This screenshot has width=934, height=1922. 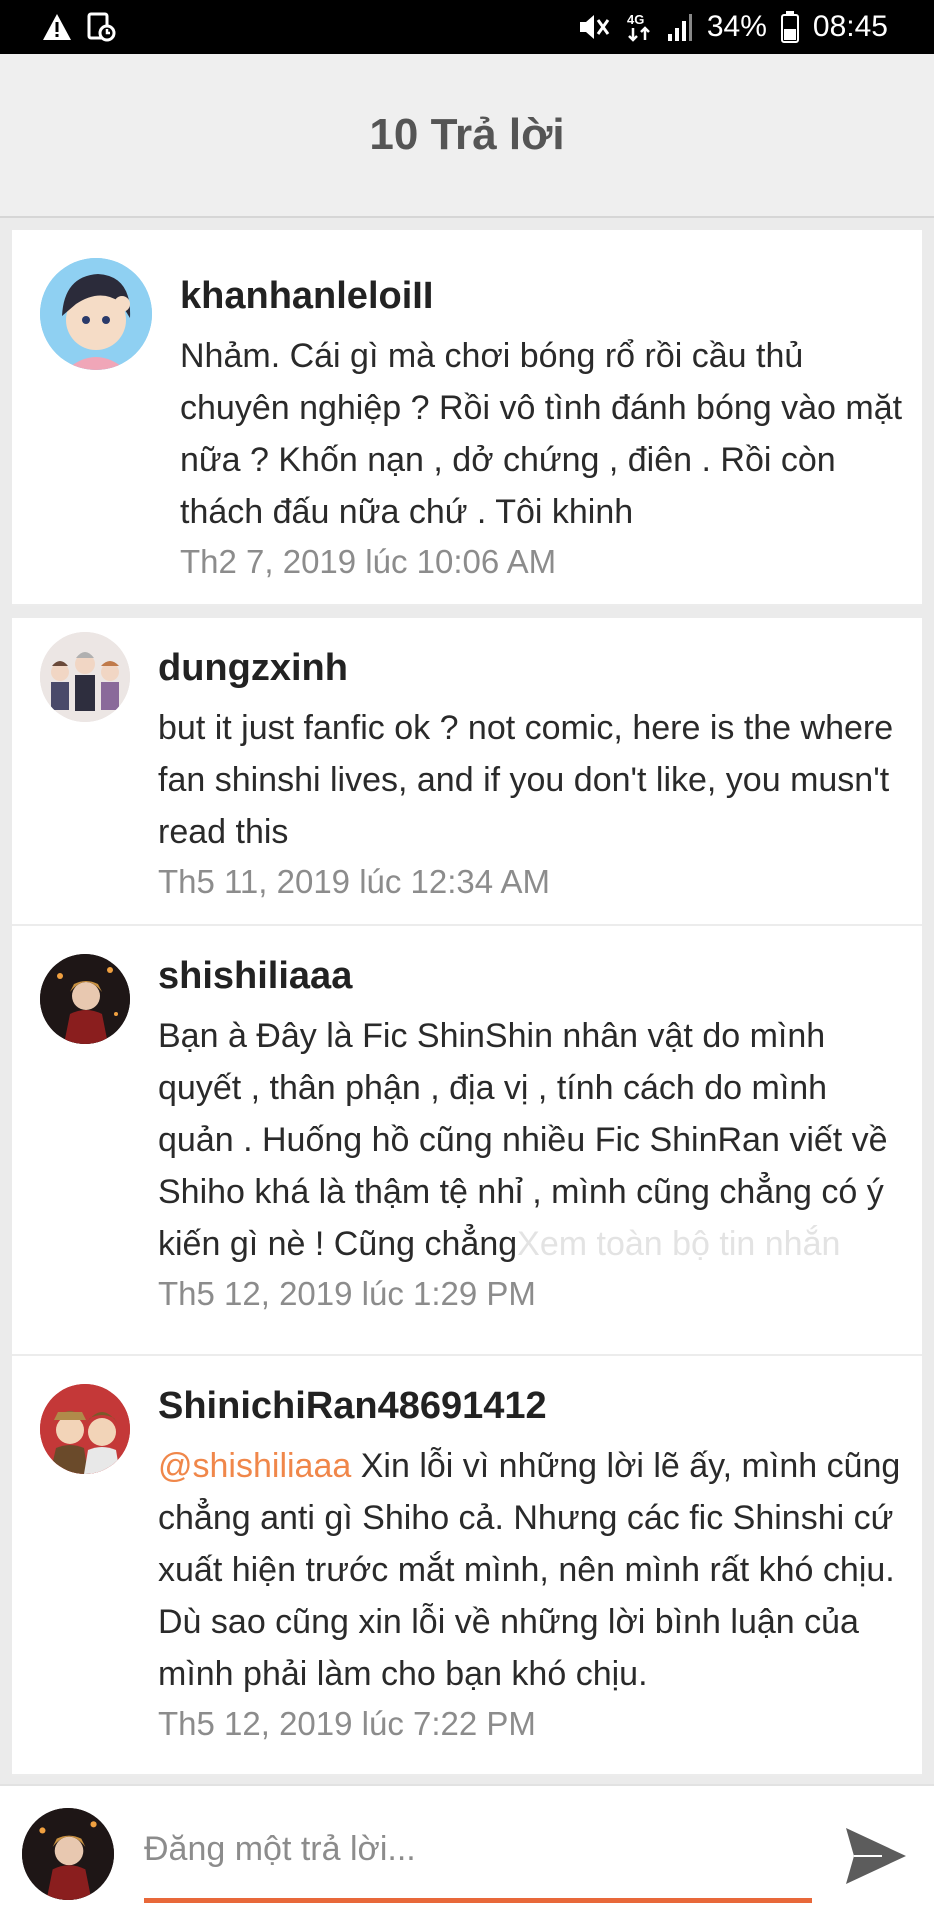 I want to click on comment-username: dungzxinh, so click(x=533, y=668).